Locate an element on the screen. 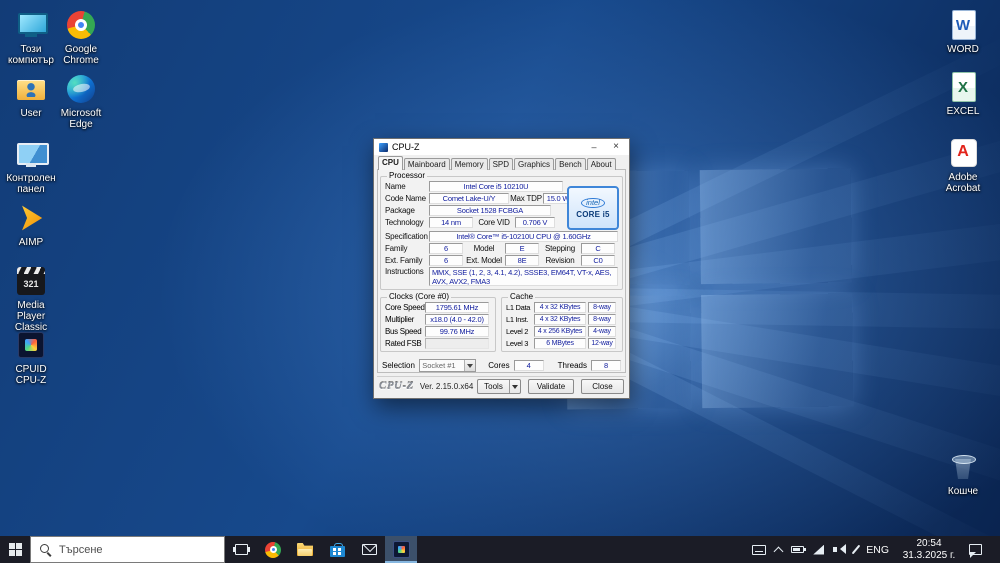 The width and height of the screenshot is (1000, 563). validate-button: Validate is located at coordinates (551, 386).